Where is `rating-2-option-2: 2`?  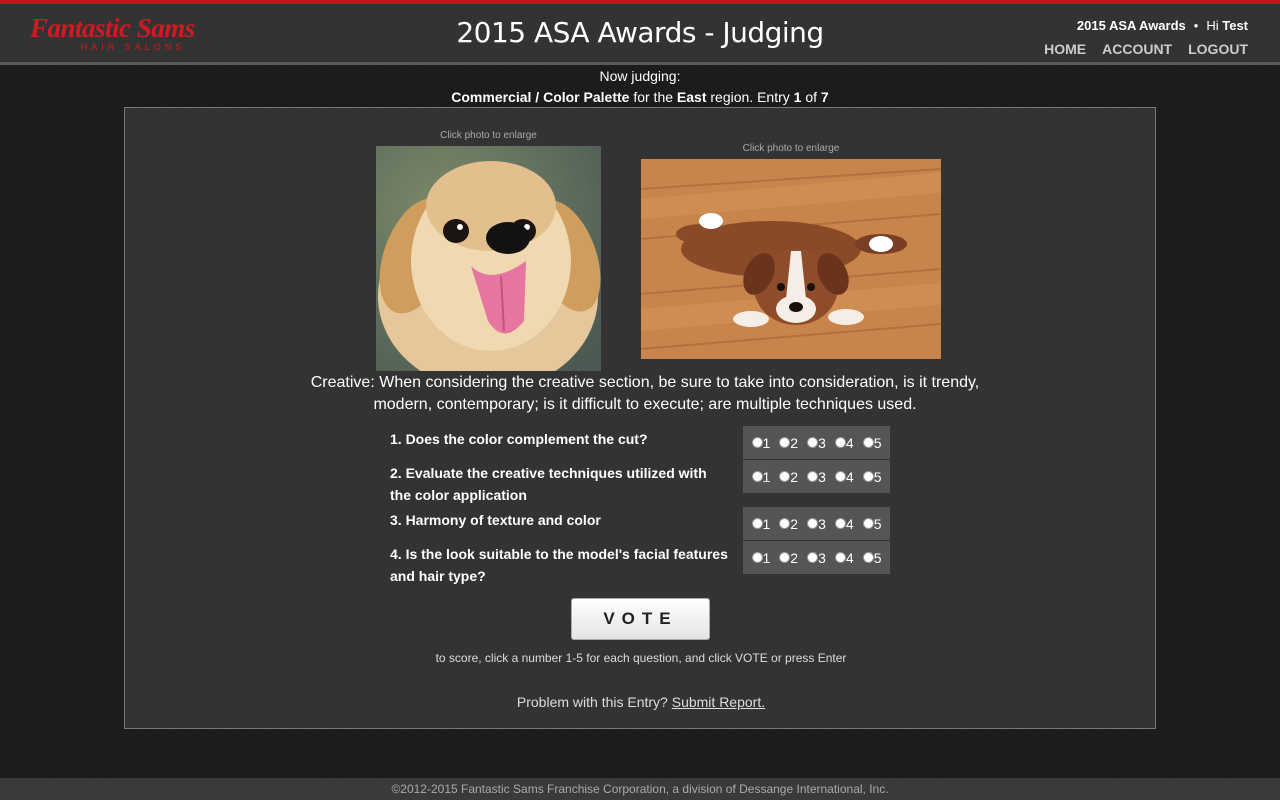 rating-2-option-2: 2 is located at coordinates (788, 477).